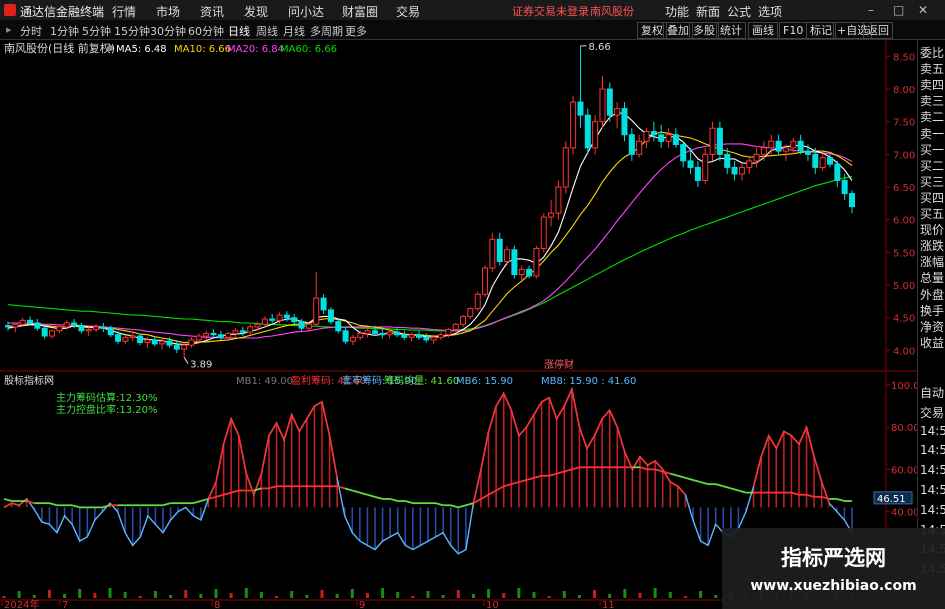 This screenshot has height=609, width=945. Describe the element at coordinates (306, 11) in the screenshot. I see `menu-item-4: 问小达` at that location.